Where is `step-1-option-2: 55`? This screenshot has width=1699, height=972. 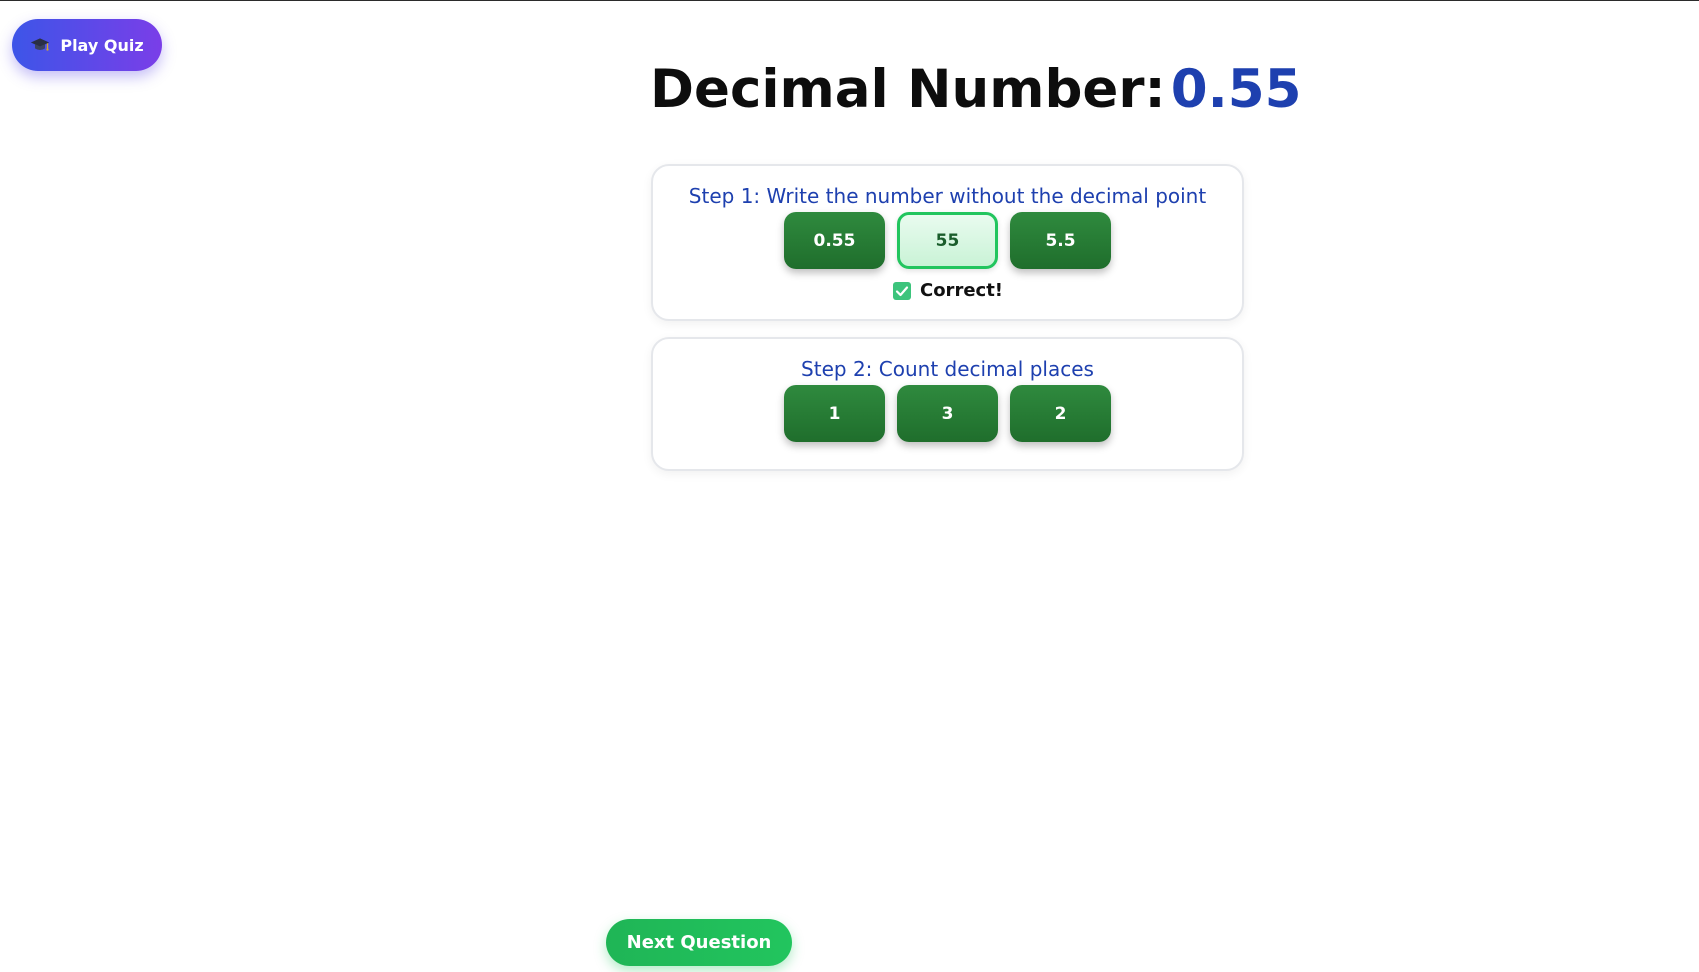
step-1-option-2: 55 is located at coordinates (947, 240).